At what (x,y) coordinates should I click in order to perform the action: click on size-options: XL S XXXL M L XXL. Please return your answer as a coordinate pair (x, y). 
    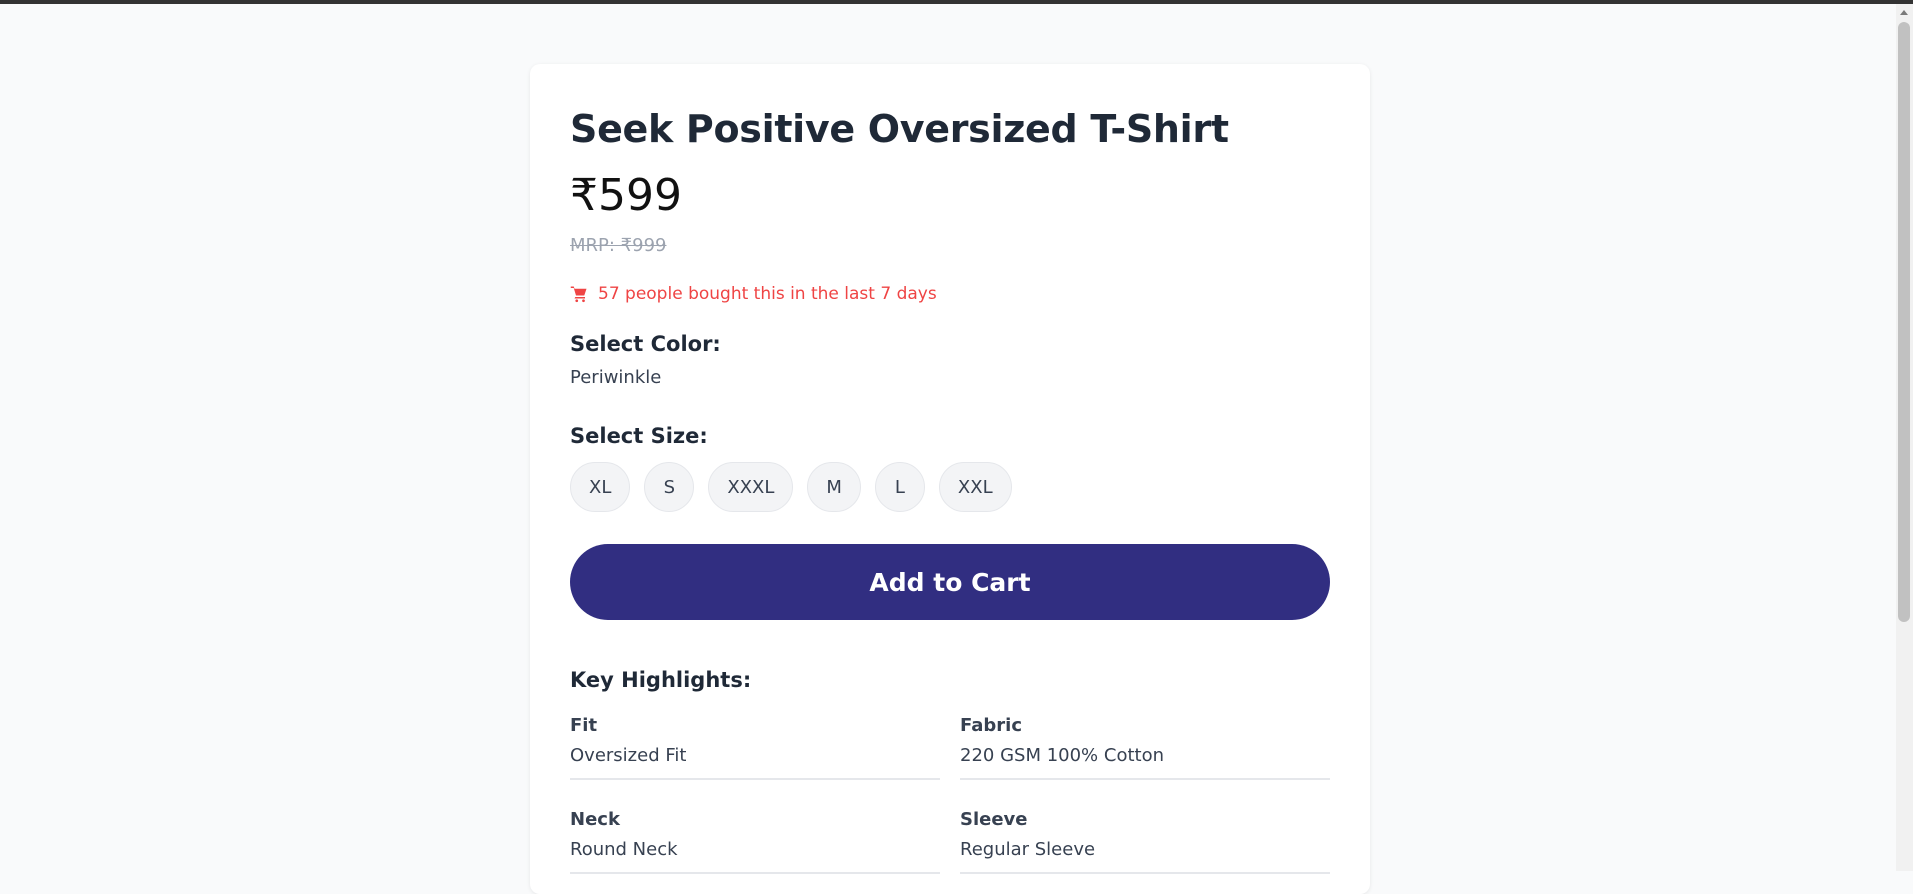
    Looking at the image, I should click on (950, 487).